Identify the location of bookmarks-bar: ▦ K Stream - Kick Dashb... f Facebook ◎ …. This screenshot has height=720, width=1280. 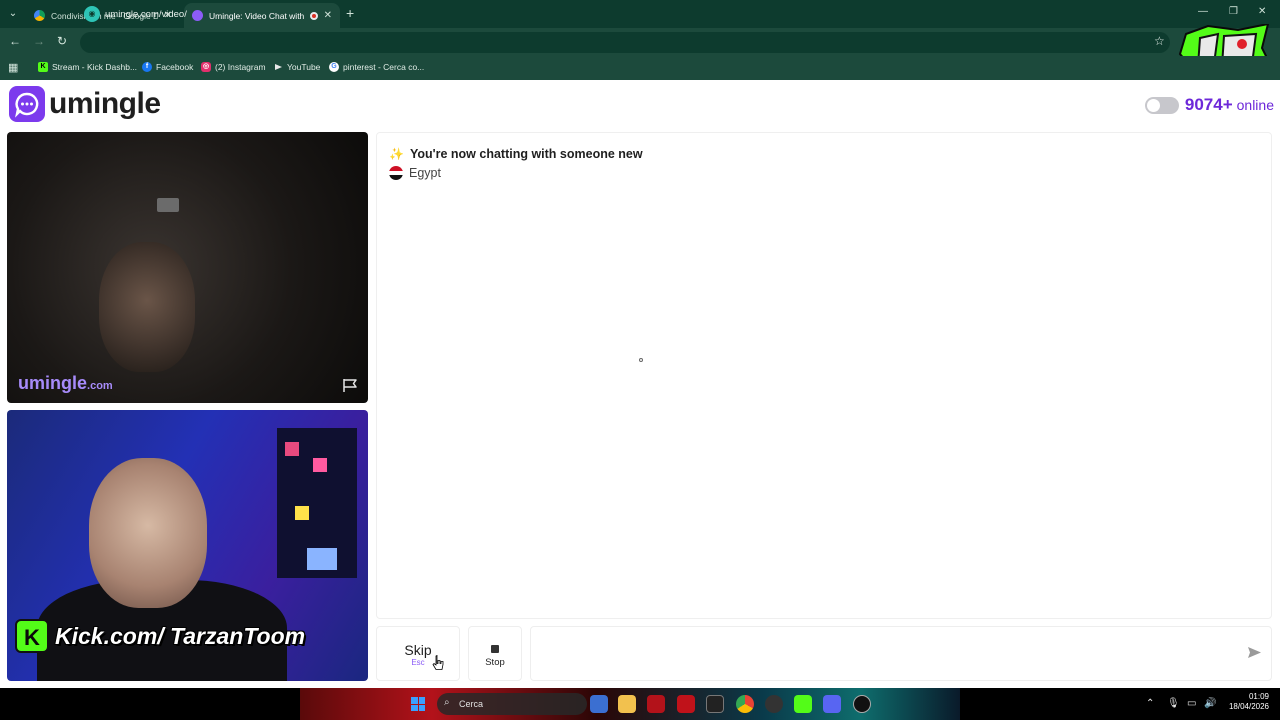
(640, 68).